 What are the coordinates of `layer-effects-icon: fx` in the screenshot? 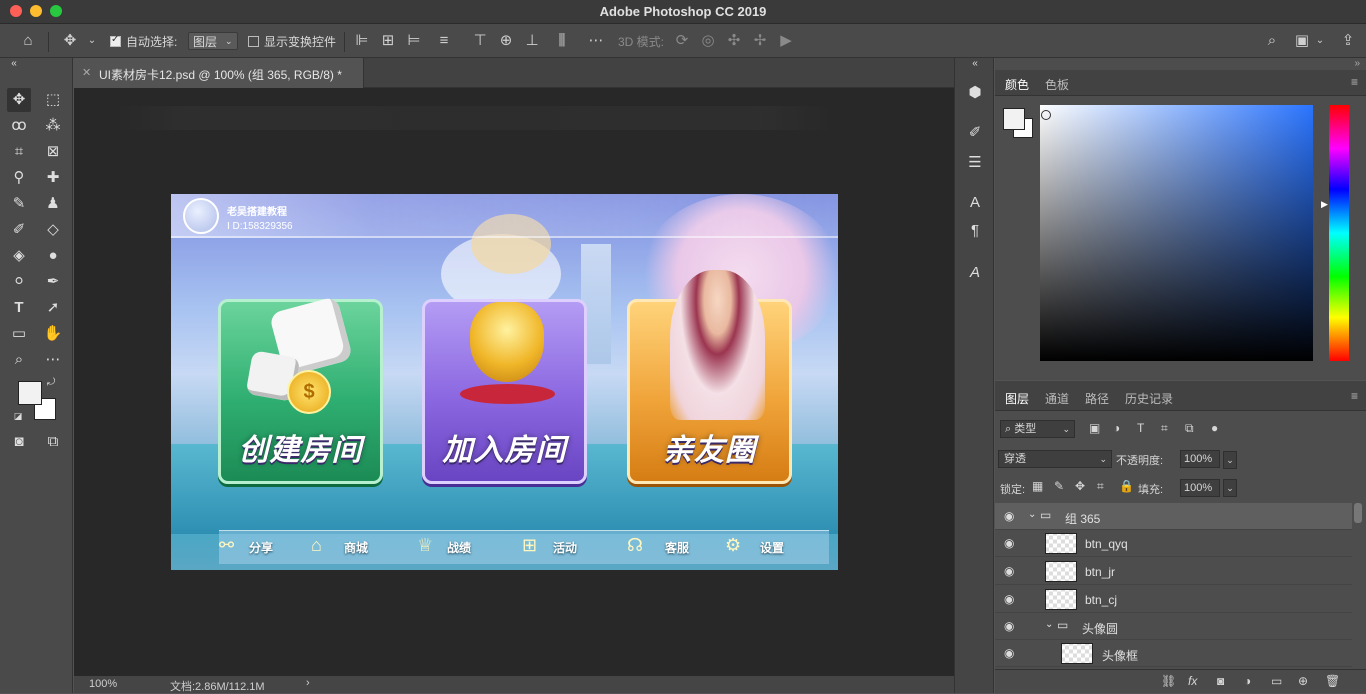 It's located at (1192, 681).